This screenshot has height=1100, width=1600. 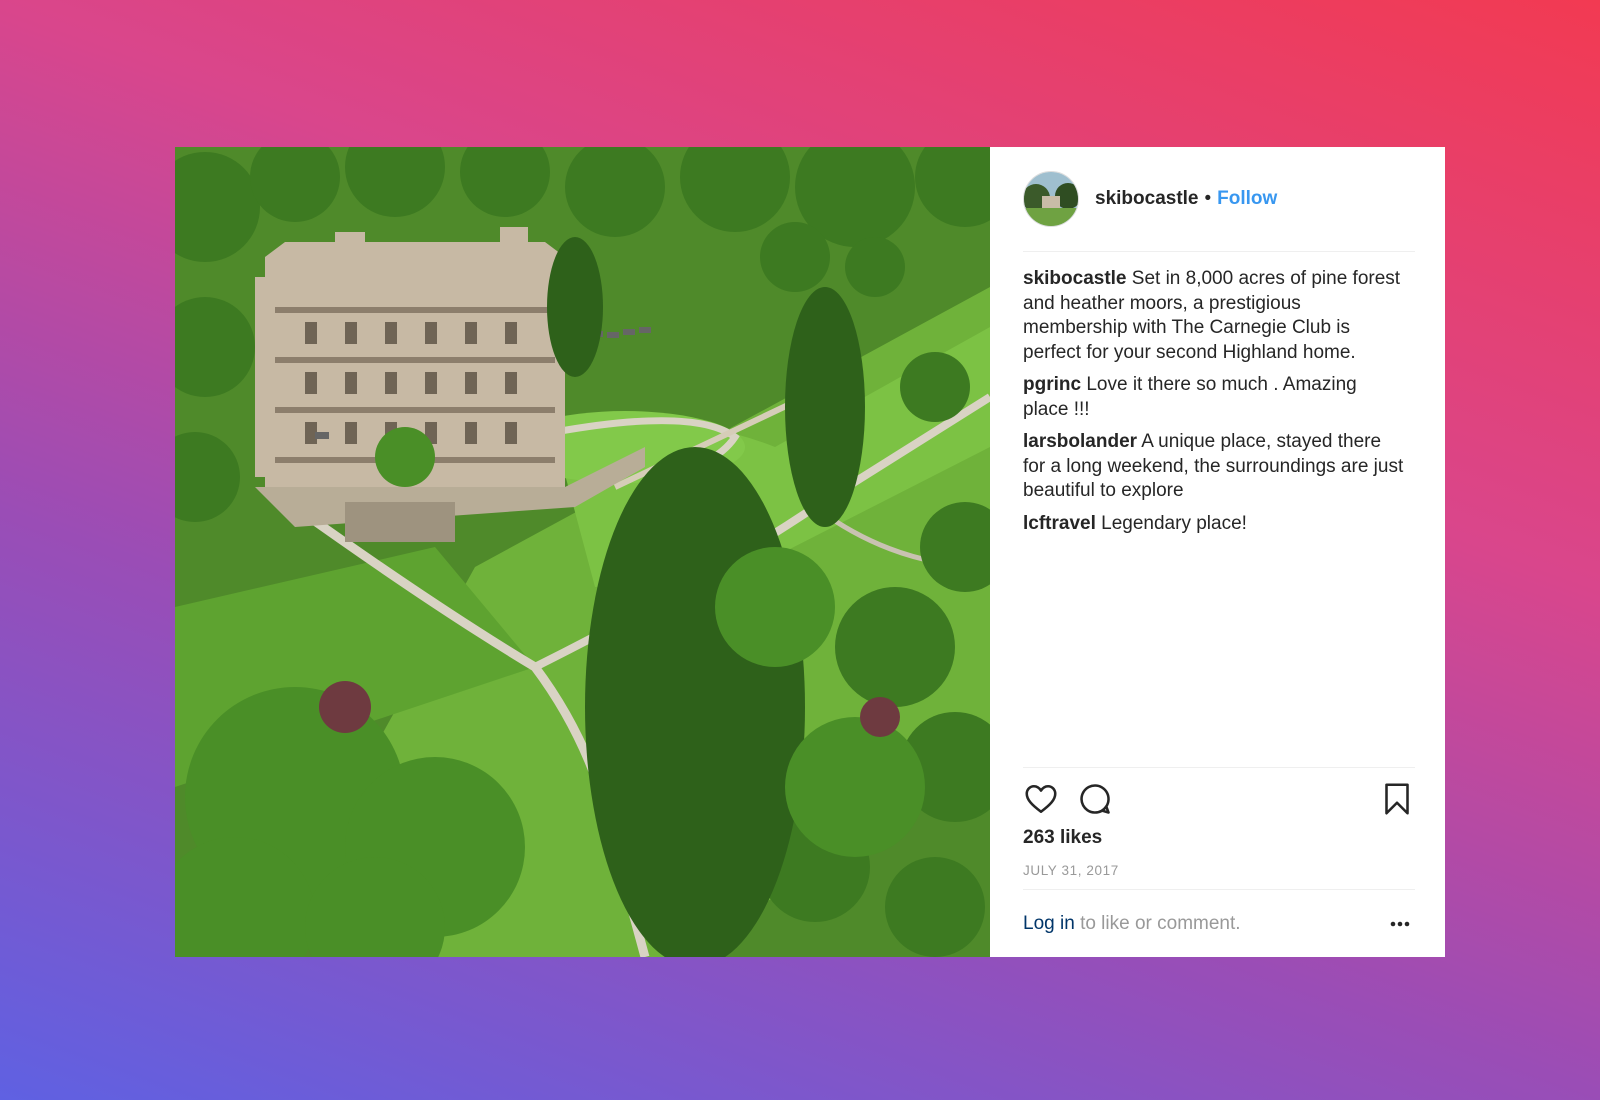 I want to click on comment-item: lcftravel Legendary place!, so click(x=1215, y=524).